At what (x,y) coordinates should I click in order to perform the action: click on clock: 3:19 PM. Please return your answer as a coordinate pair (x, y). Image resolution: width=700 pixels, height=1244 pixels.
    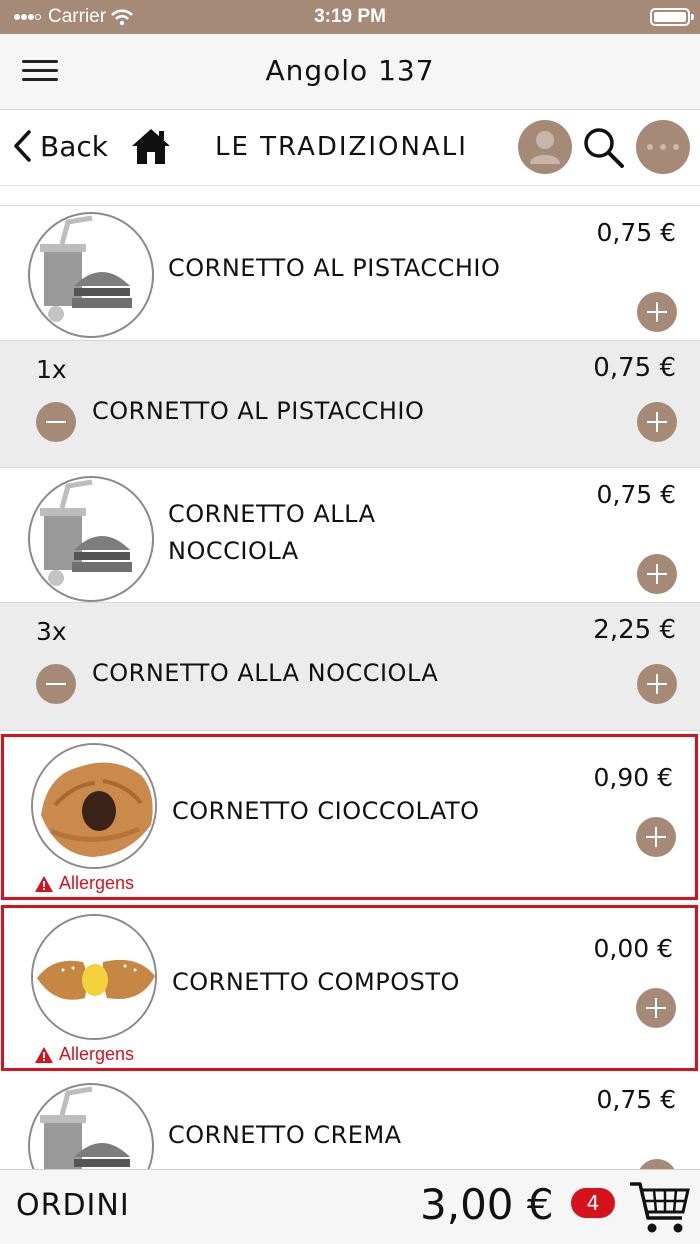
    Looking at the image, I should click on (350, 16).